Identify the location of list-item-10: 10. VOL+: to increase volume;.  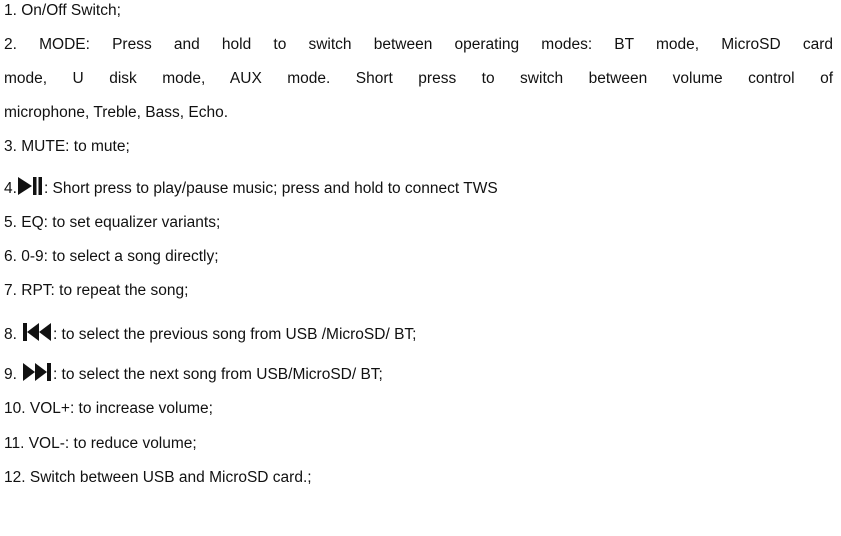
(420, 409).